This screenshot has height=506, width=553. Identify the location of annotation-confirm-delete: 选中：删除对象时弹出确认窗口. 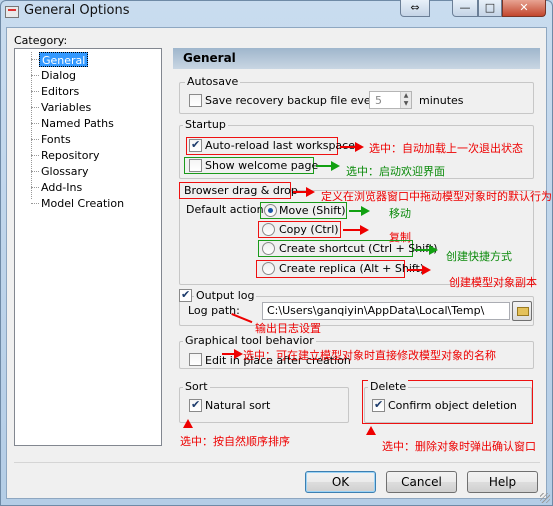
(459, 446).